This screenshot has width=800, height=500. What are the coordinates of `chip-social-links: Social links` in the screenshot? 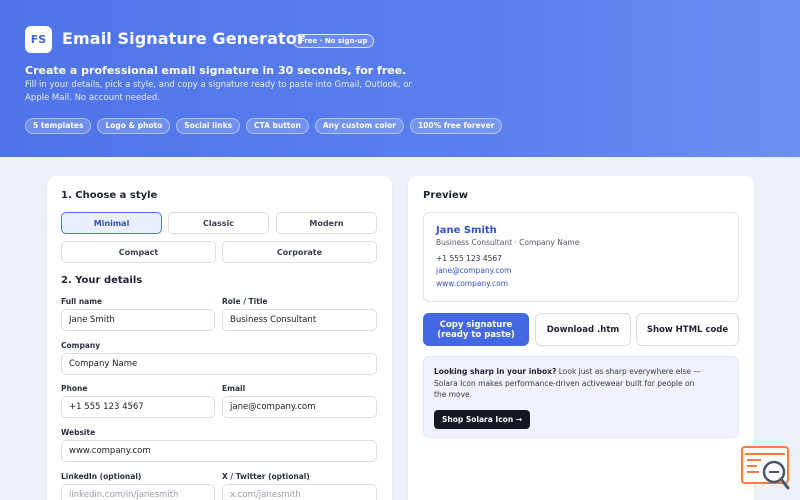 It's located at (208, 126).